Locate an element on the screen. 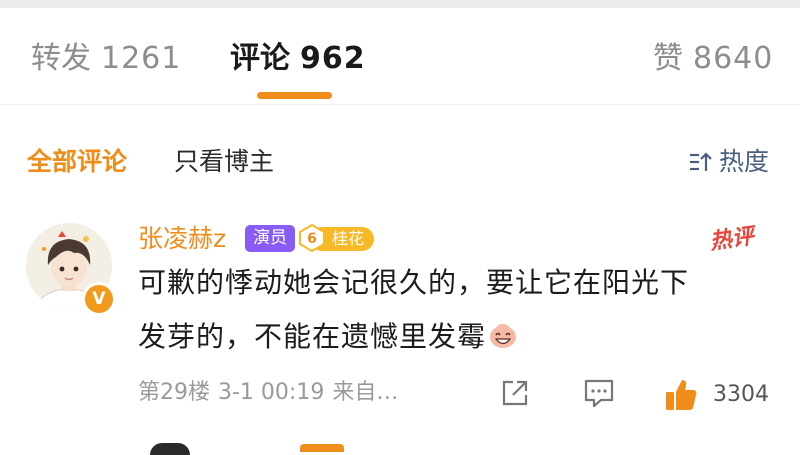 Image resolution: width=800 pixels, height=455 pixels. like-count: 3304 is located at coordinates (741, 394).